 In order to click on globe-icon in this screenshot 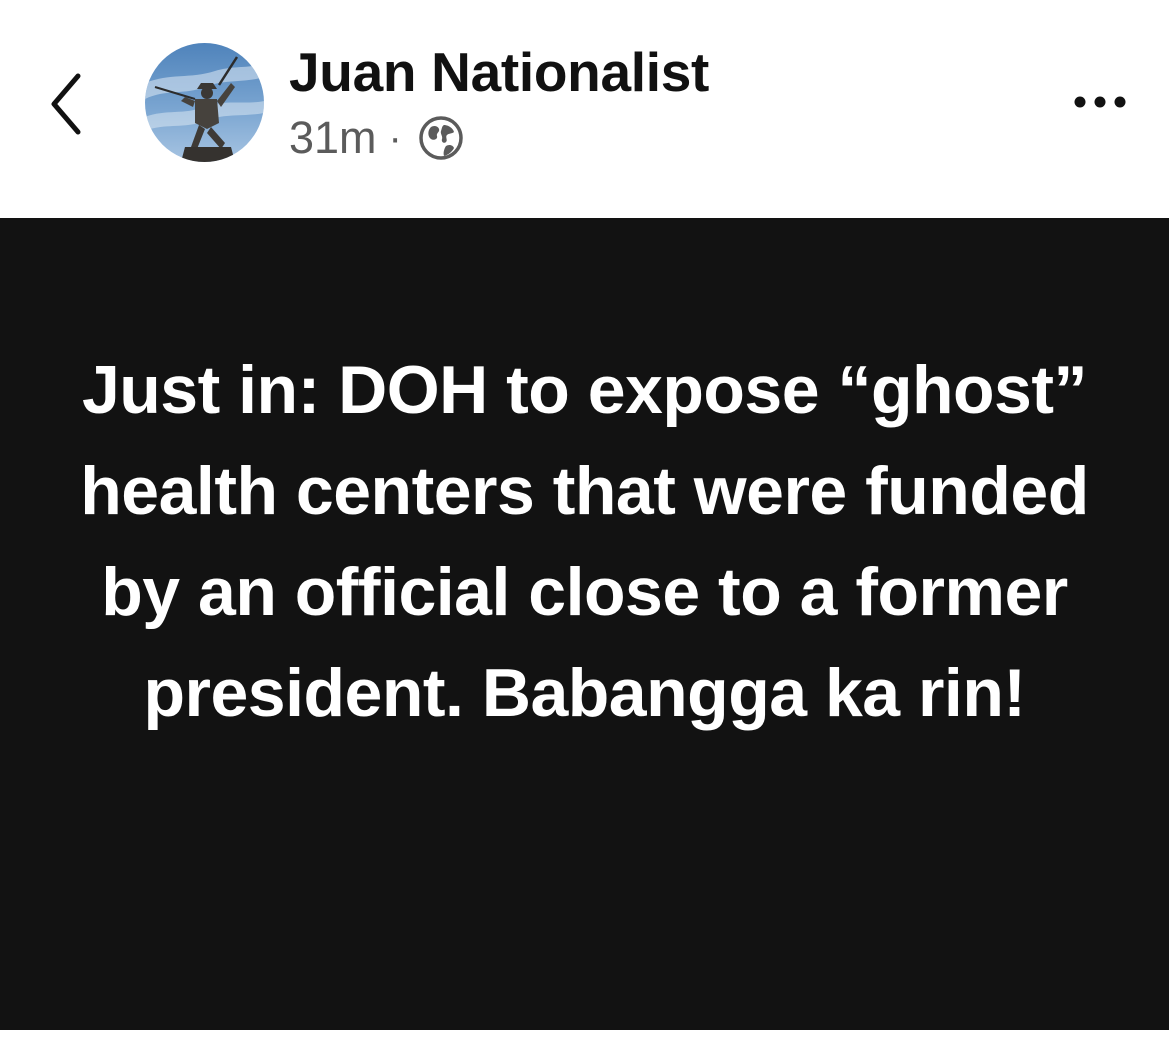, I will do `click(441, 138)`.